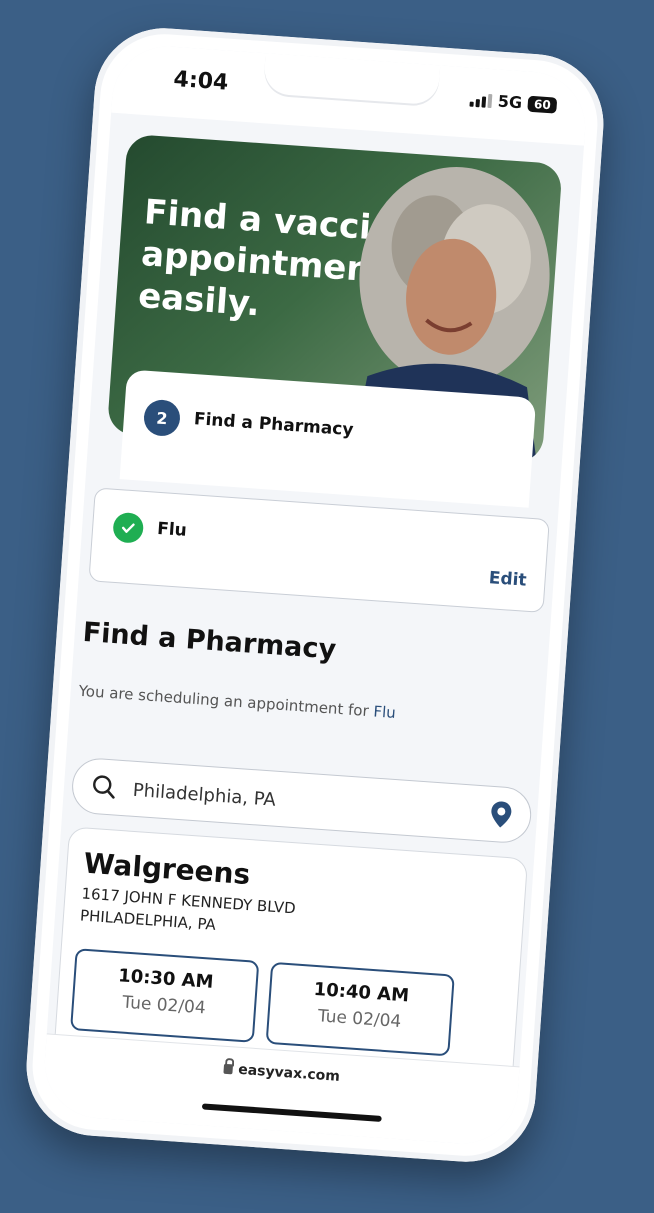  I want to click on location-search-input, so click(302, 801).